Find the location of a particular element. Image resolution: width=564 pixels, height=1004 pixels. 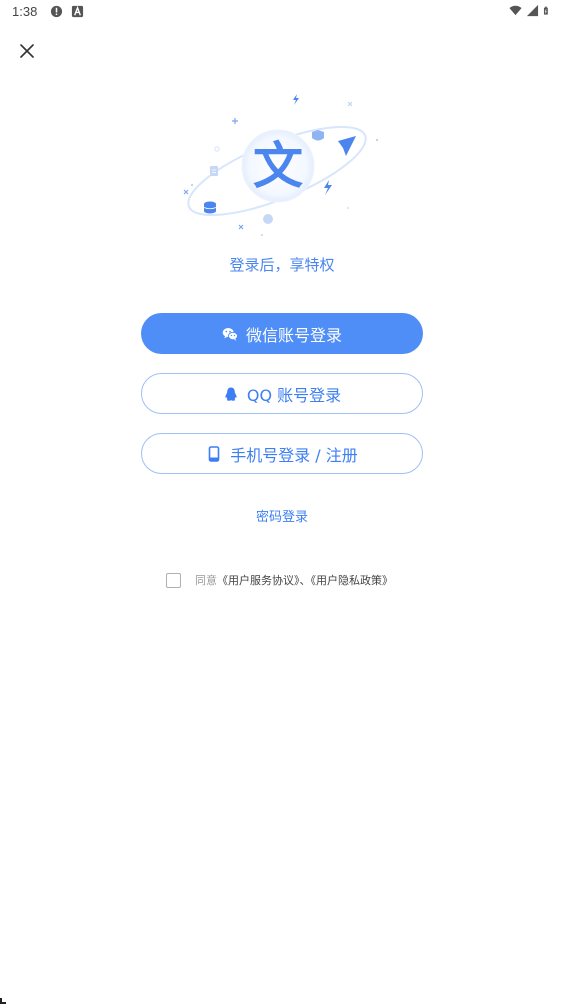

wifi-icon is located at coordinates (515, 10).